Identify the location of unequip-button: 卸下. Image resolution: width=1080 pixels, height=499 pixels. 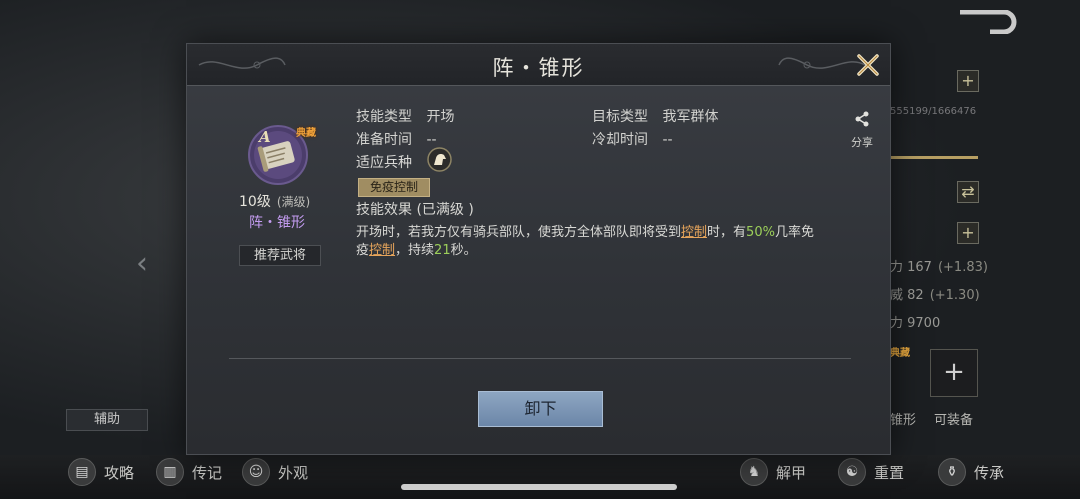
(540, 409).